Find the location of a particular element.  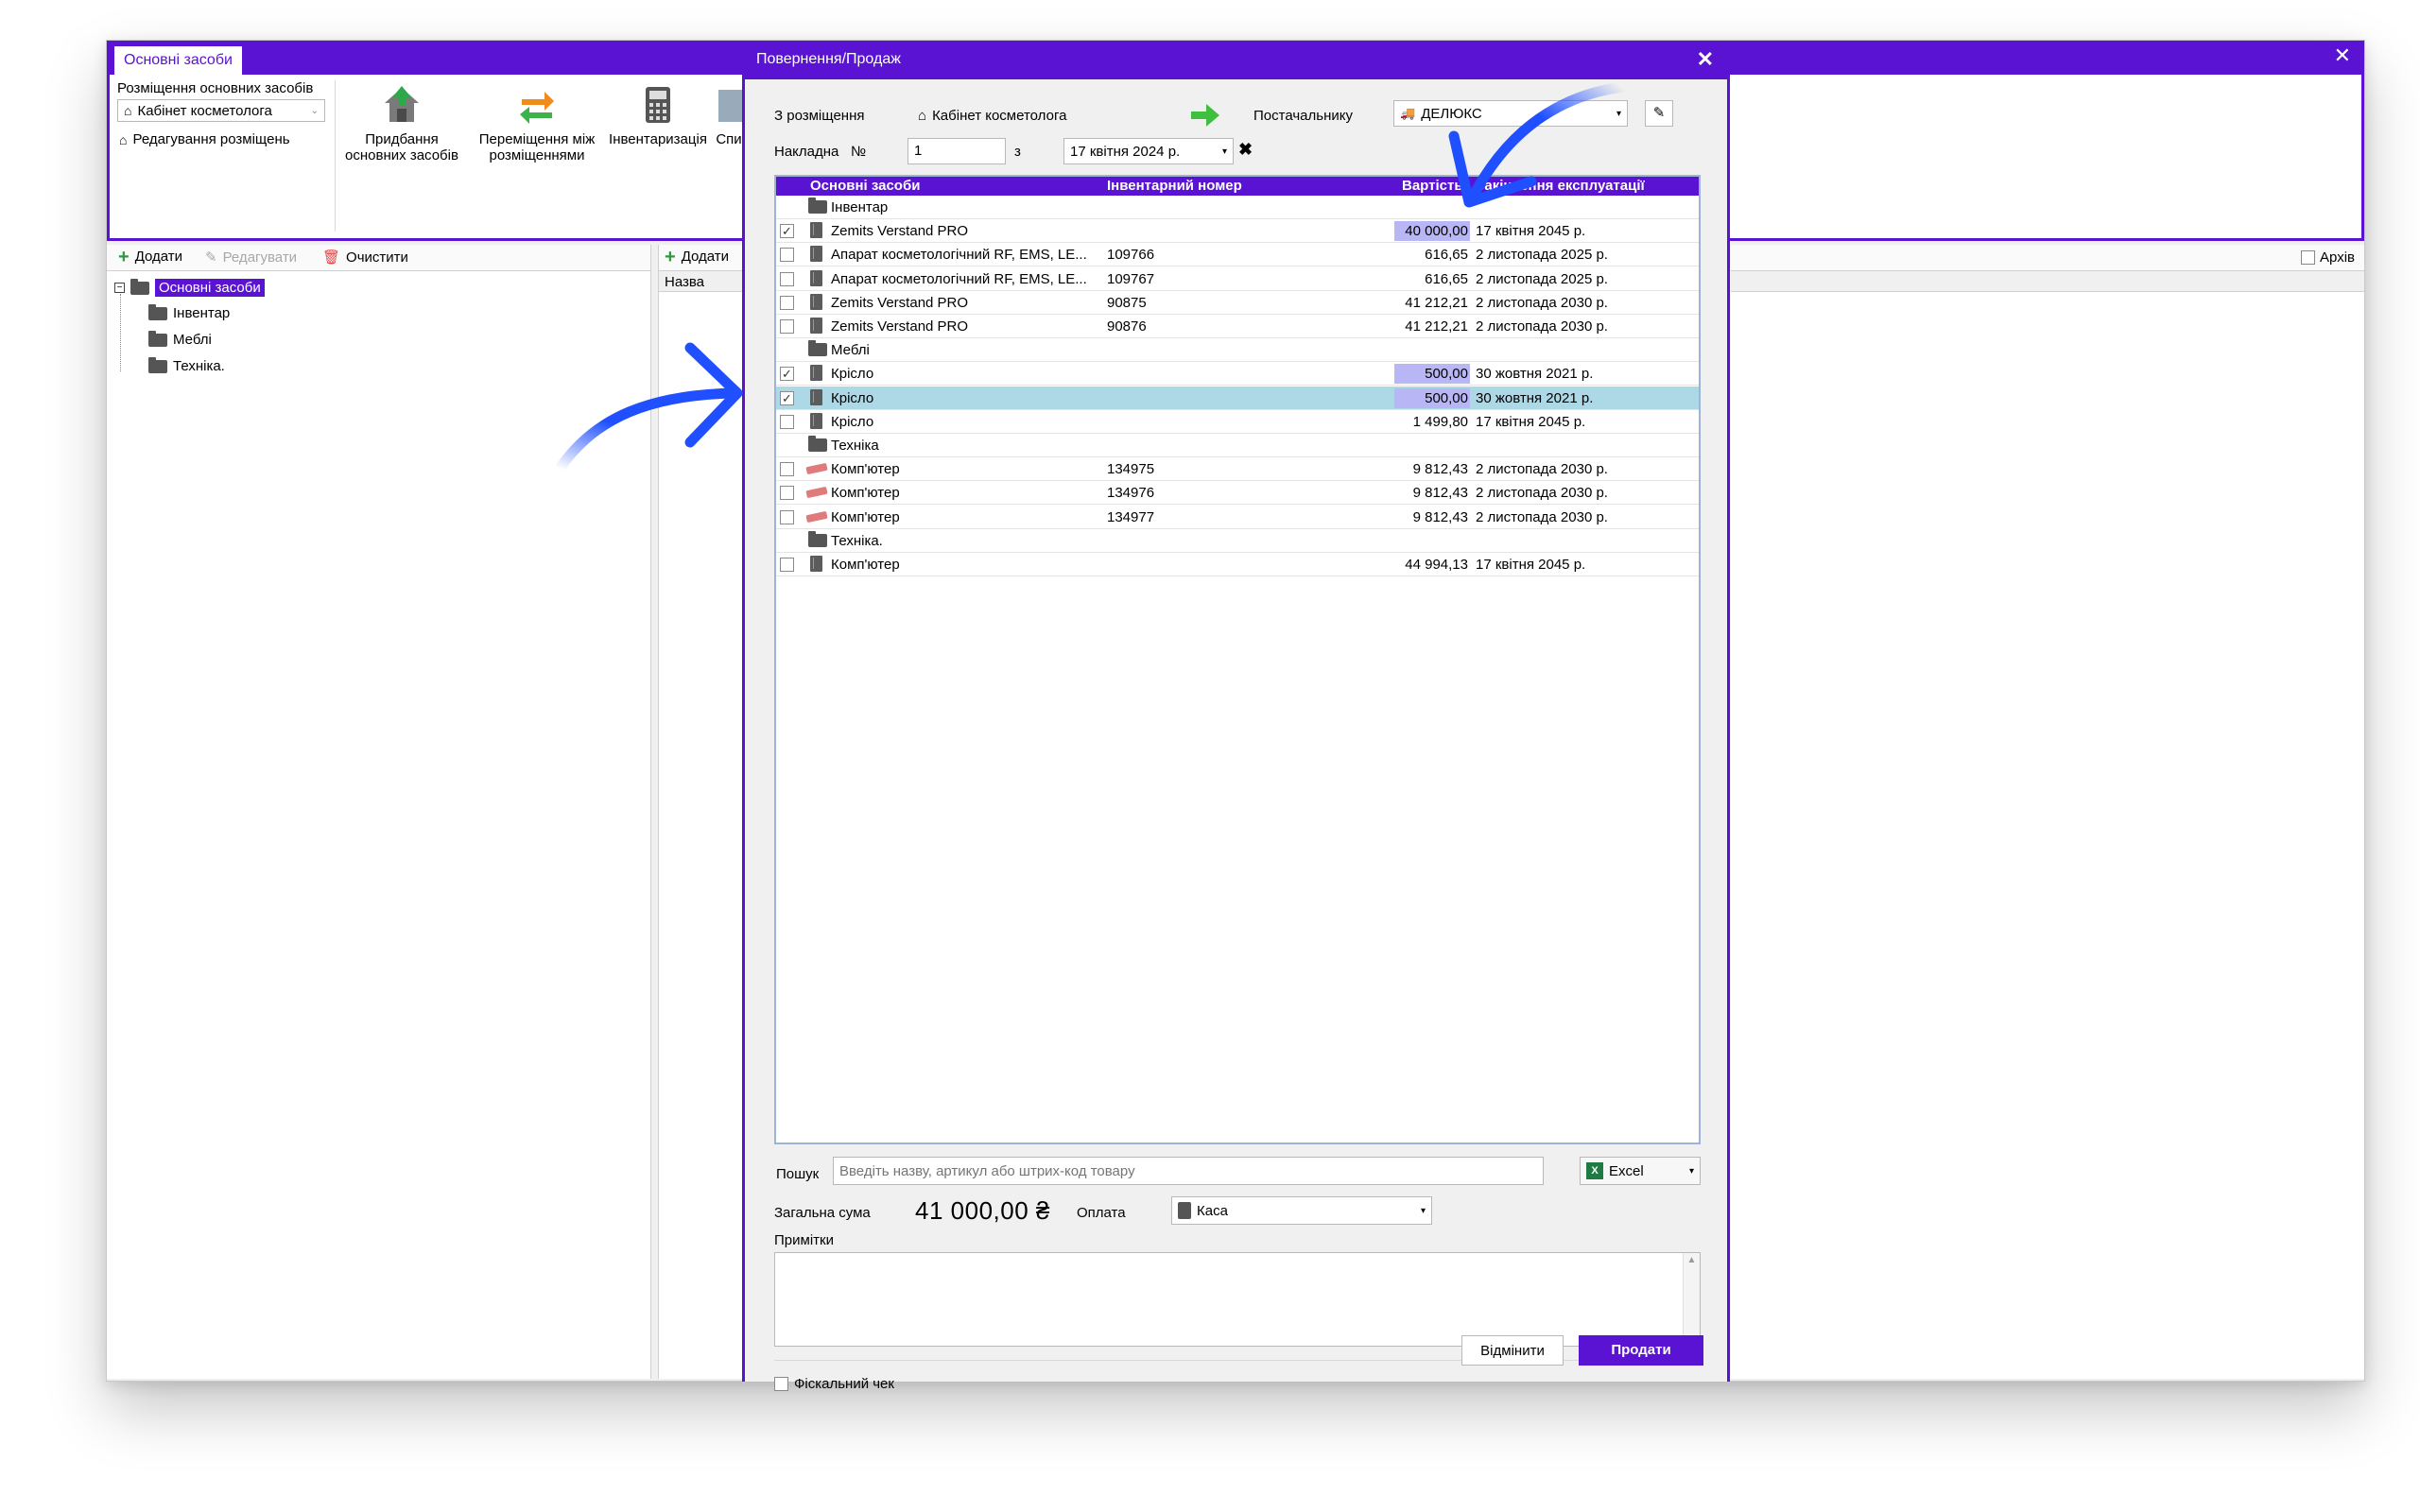

excel-button: X Excel ▾ is located at coordinates (1640, 1171).